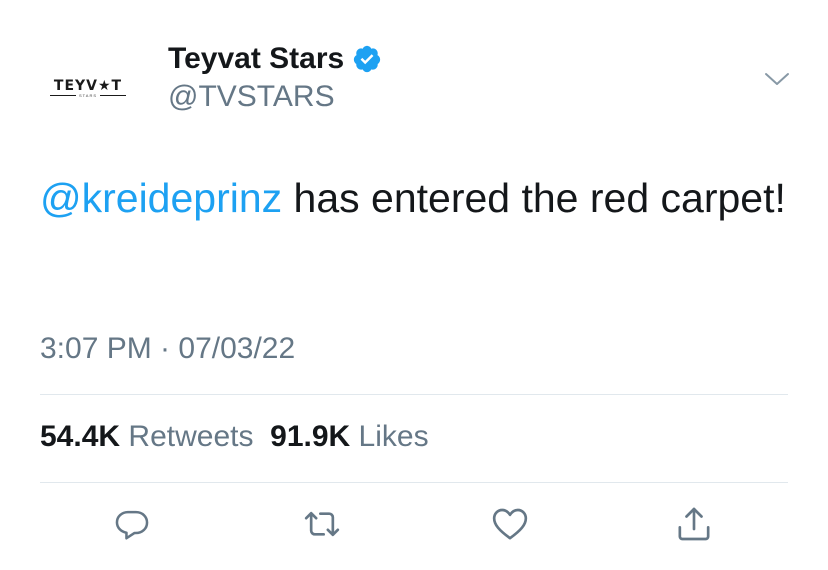 Image resolution: width=828 pixels, height=570 pixels. Describe the element at coordinates (251, 97) in the screenshot. I see `author-handle: @TVSTARS` at that location.